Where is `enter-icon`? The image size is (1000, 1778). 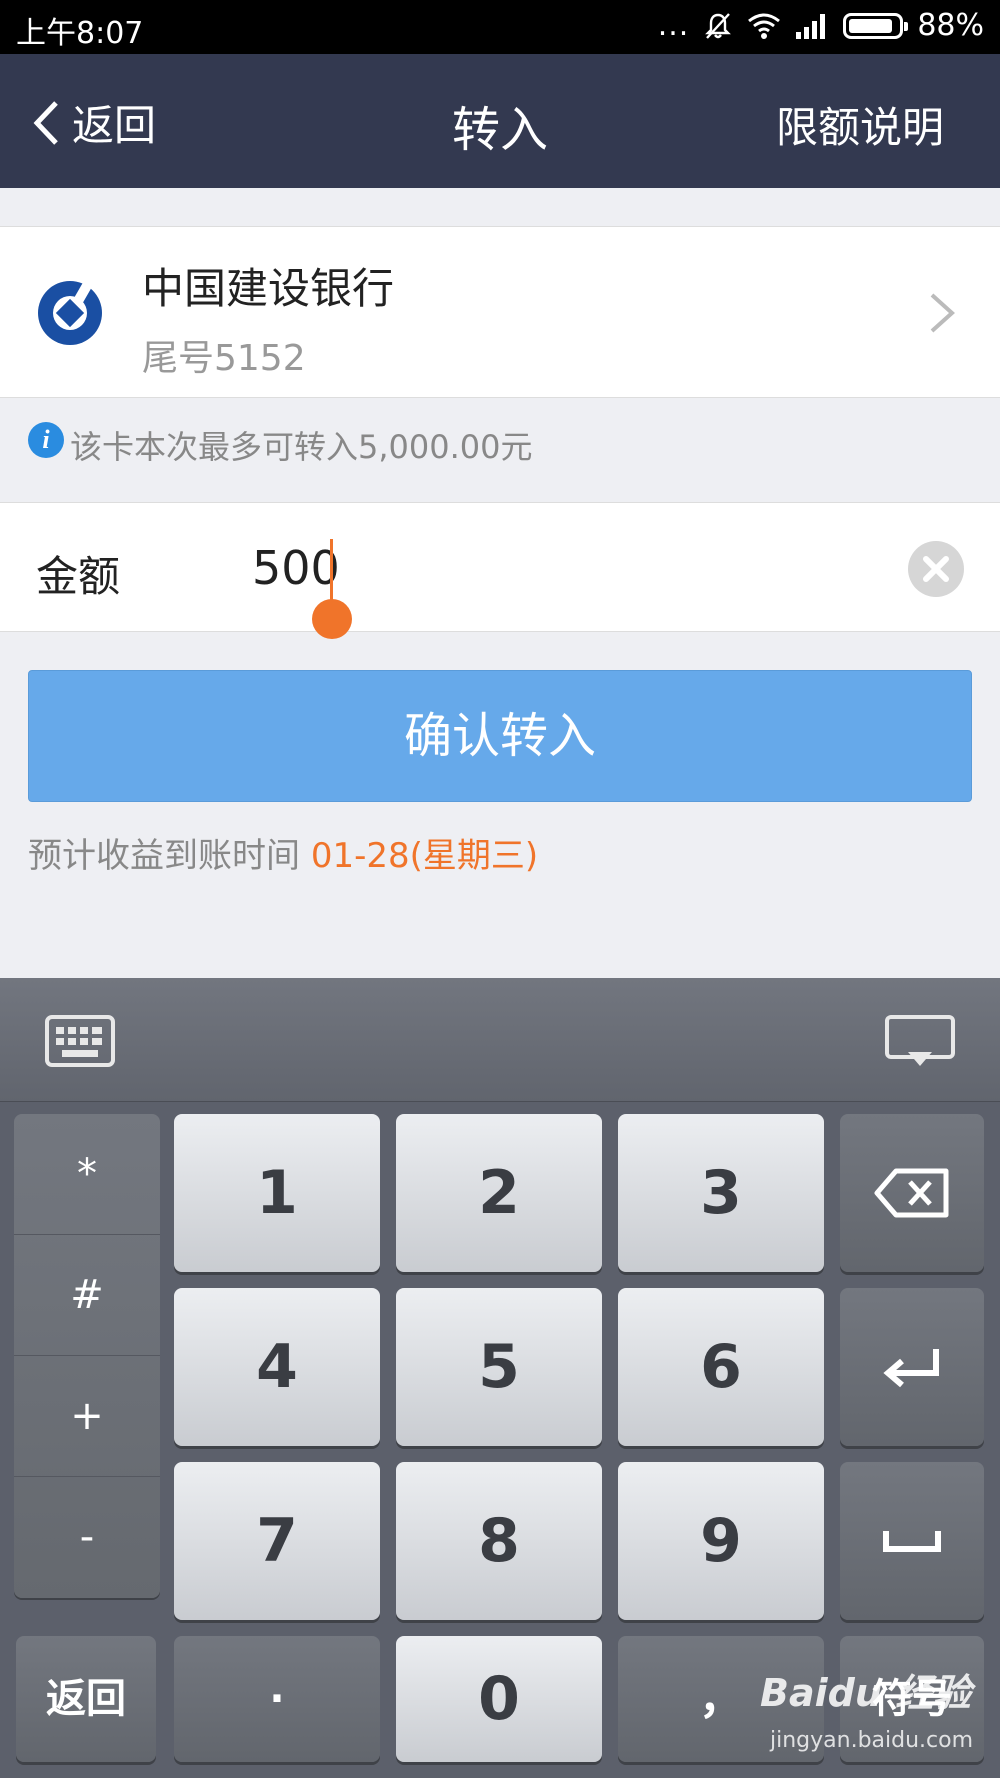 enter-icon is located at coordinates (911, 1368).